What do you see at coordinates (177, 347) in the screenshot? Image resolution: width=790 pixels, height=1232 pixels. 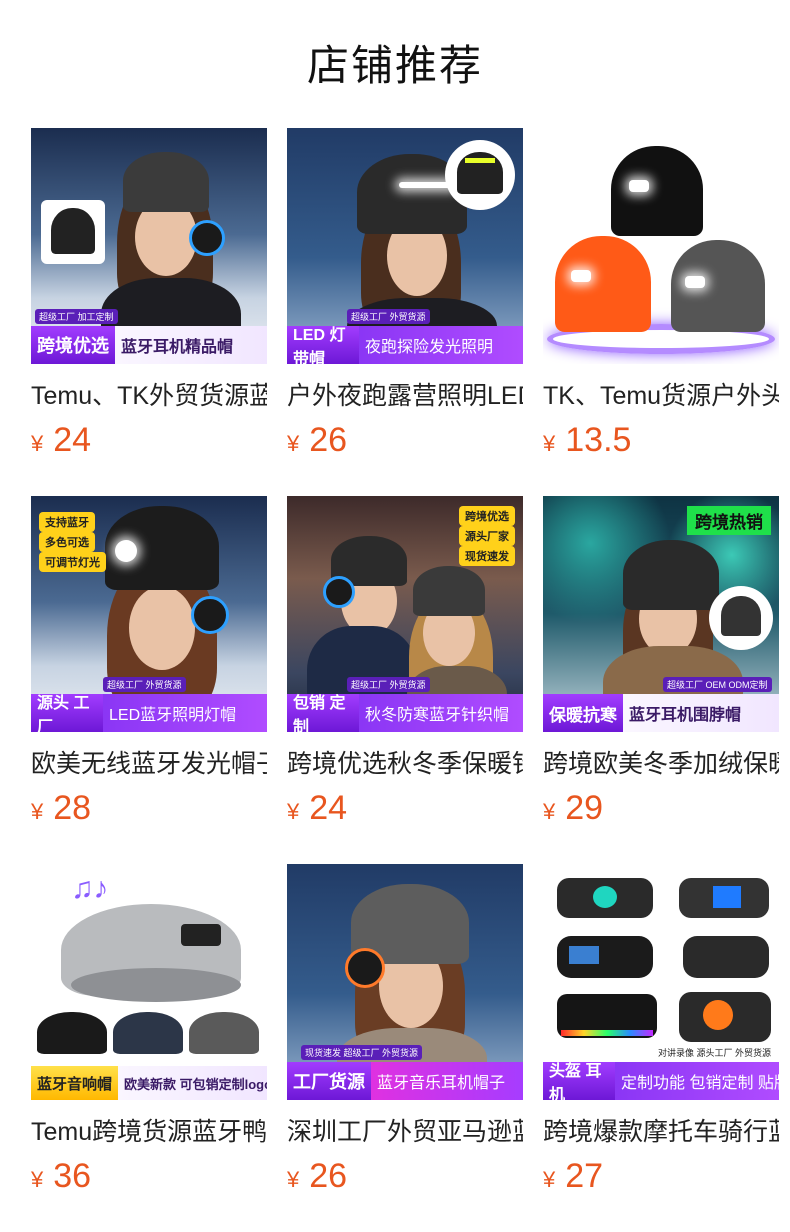 I see `image-caption: 蓝牙耳机精品帽` at bounding box center [177, 347].